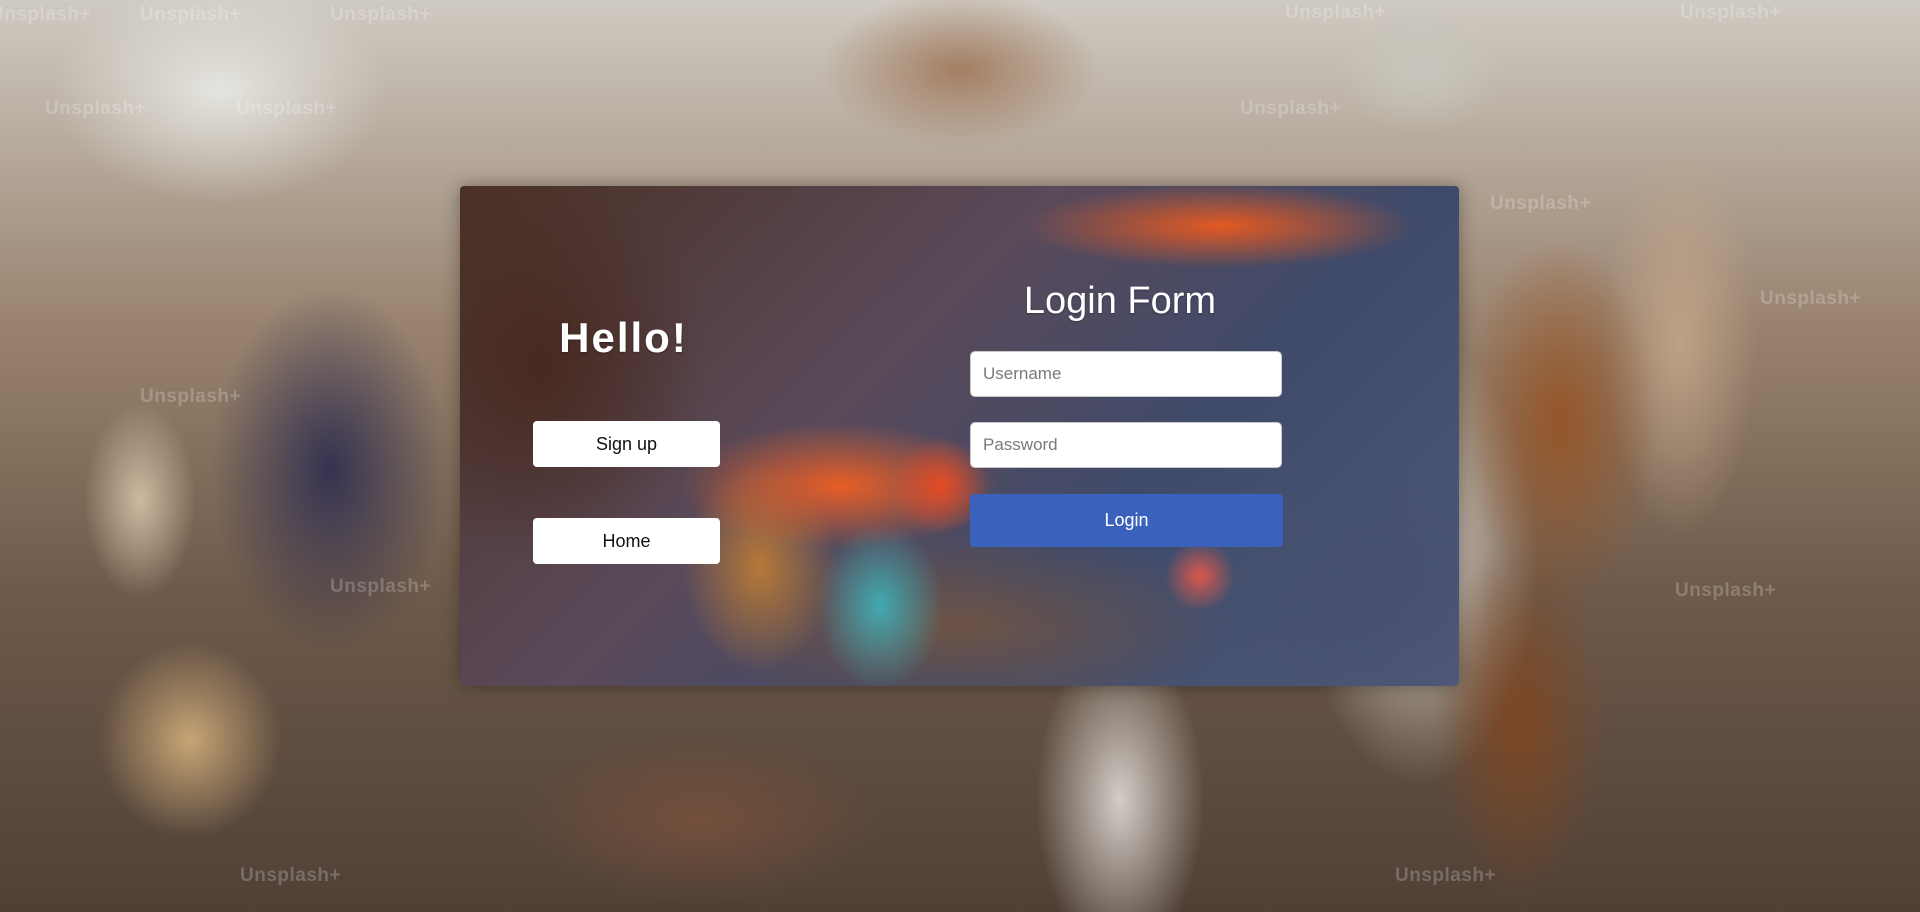  I want to click on password-input, so click(1126, 445).